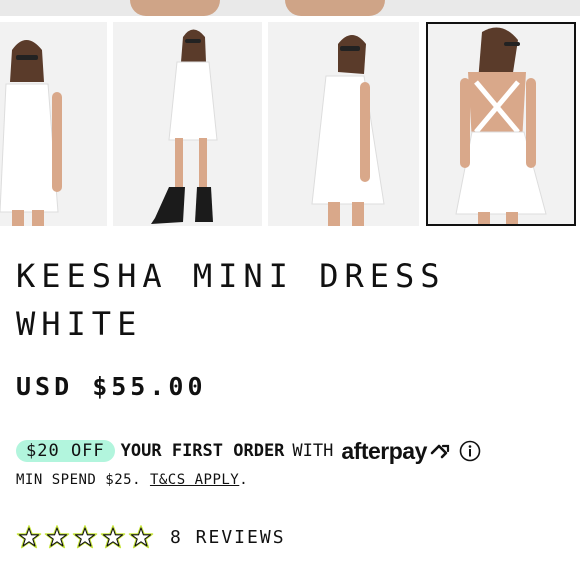  What do you see at coordinates (187, 124) in the screenshot?
I see `thumbnail-full-length-view` at bounding box center [187, 124].